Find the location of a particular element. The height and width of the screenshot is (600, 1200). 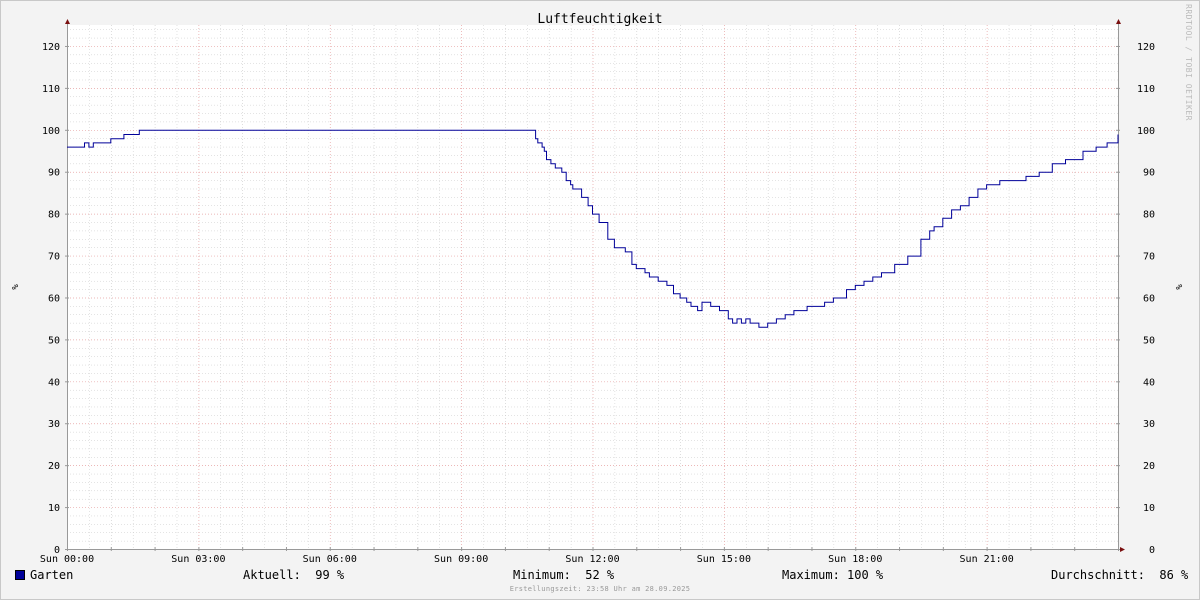

y-tick-labels-left: 0102030405060708090100110120 is located at coordinates (51, 299).